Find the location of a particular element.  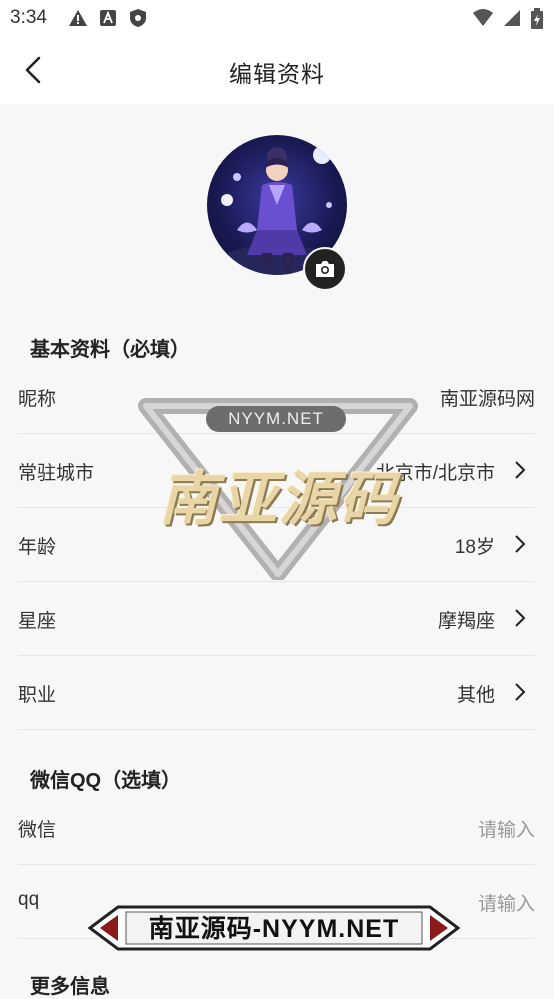

section-title-basic: 基本资料（必填） is located at coordinates (110, 350).